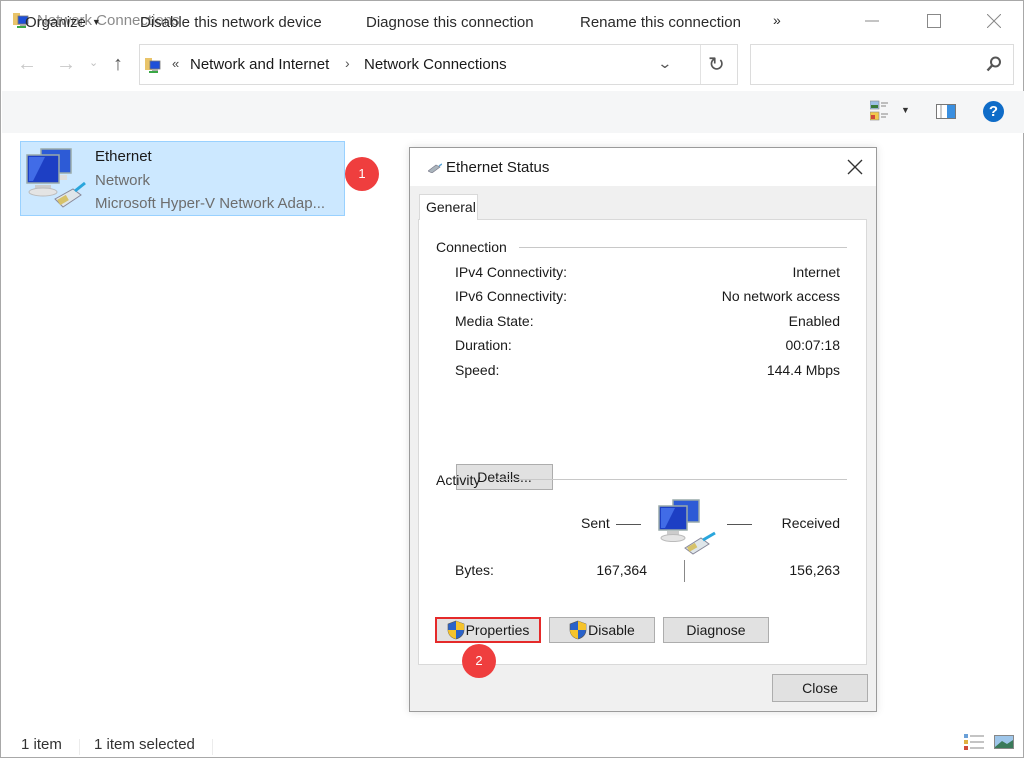 The height and width of the screenshot is (758, 1024). I want to click on media-state-value: Enabled, so click(814, 321).